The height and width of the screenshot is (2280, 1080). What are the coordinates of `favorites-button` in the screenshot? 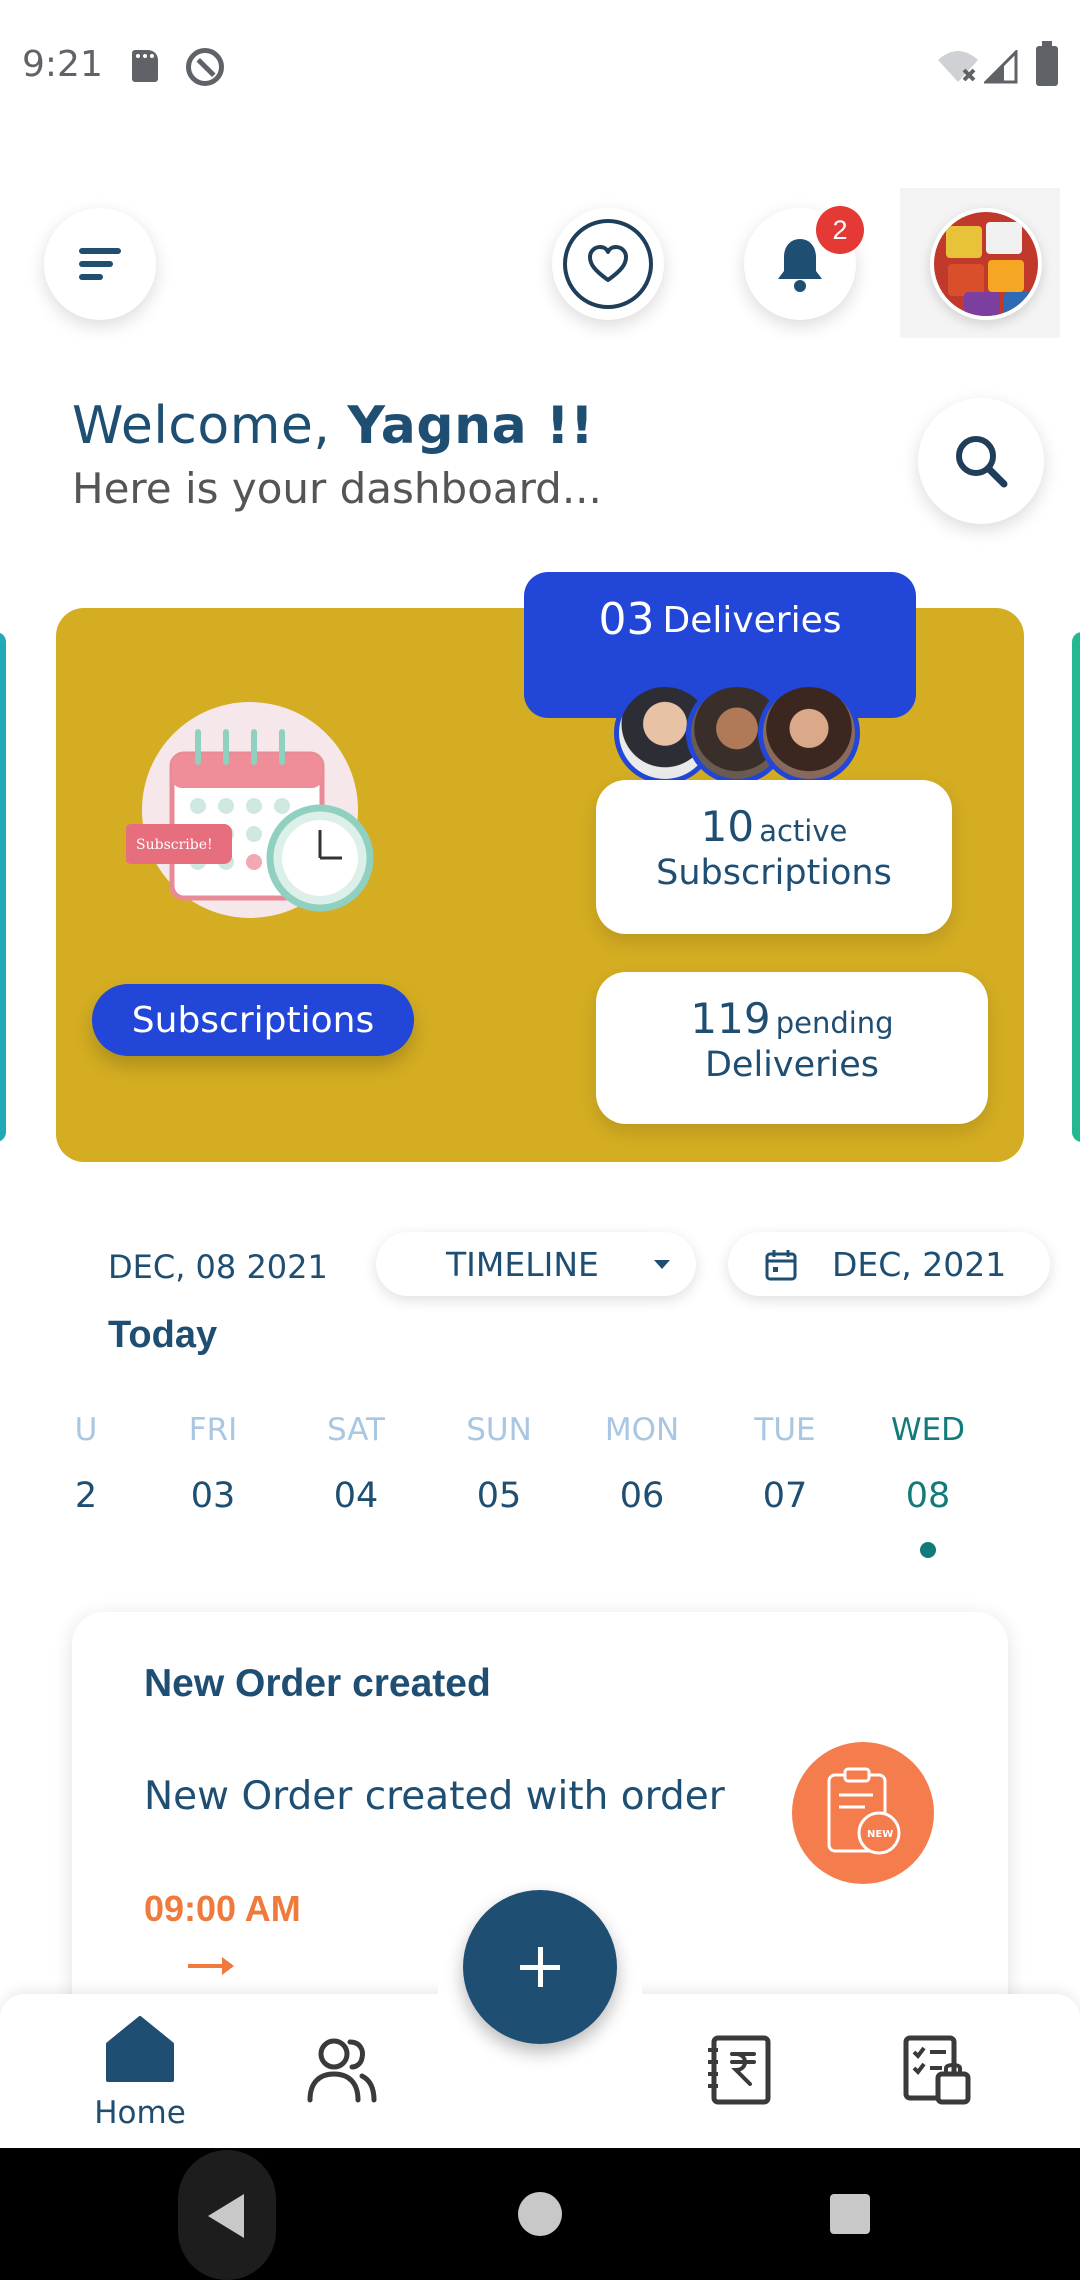 It's located at (608, 264).